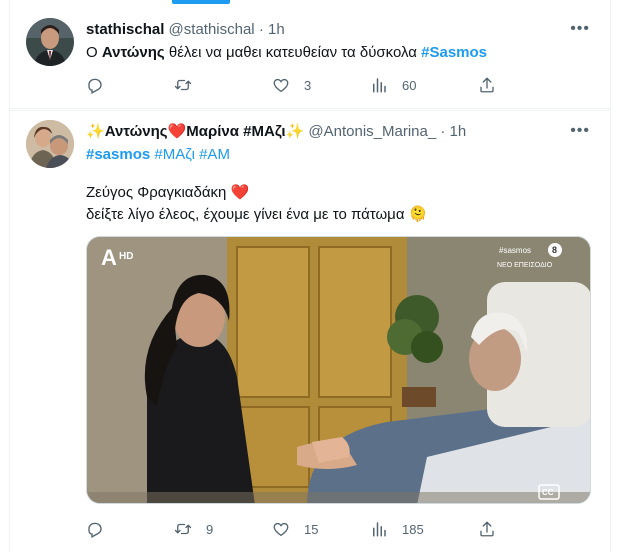 This screenshot has width=625, height=552. I want to click on like-button: 15, so click(295, 529).